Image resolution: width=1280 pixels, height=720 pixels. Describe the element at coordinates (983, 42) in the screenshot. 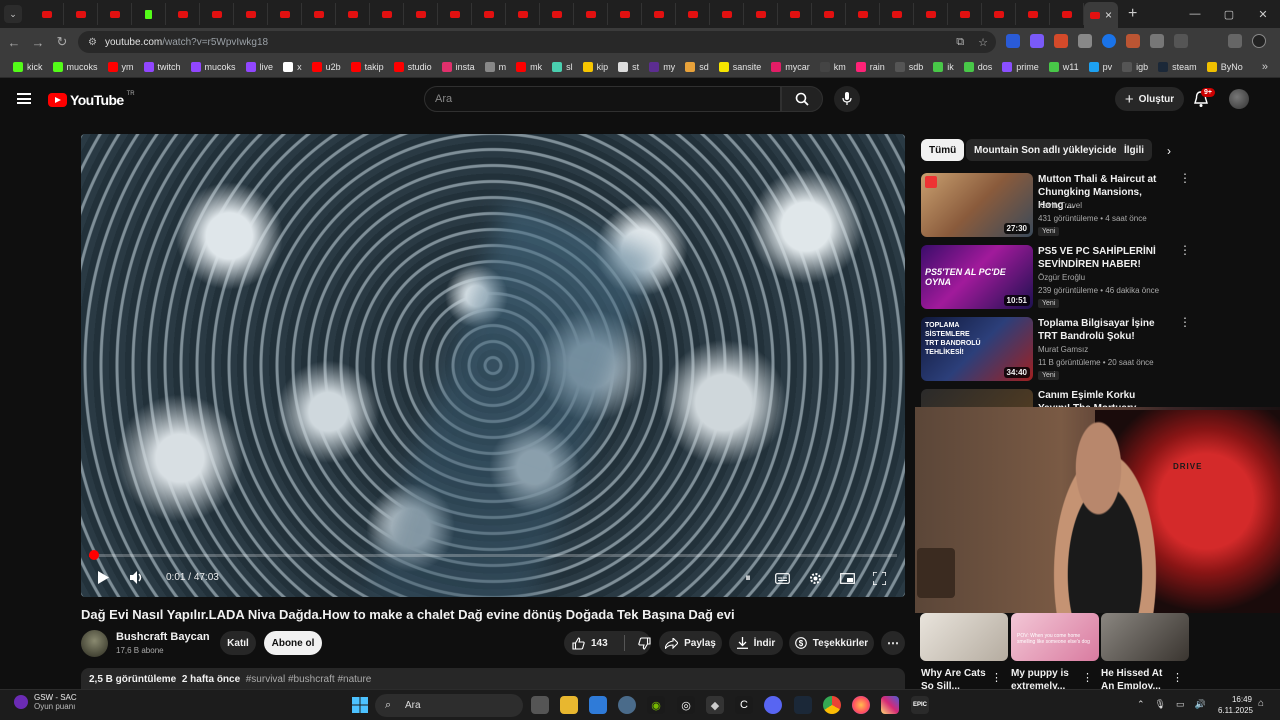

I see `bookmark-star-icon: ☆` at that location.